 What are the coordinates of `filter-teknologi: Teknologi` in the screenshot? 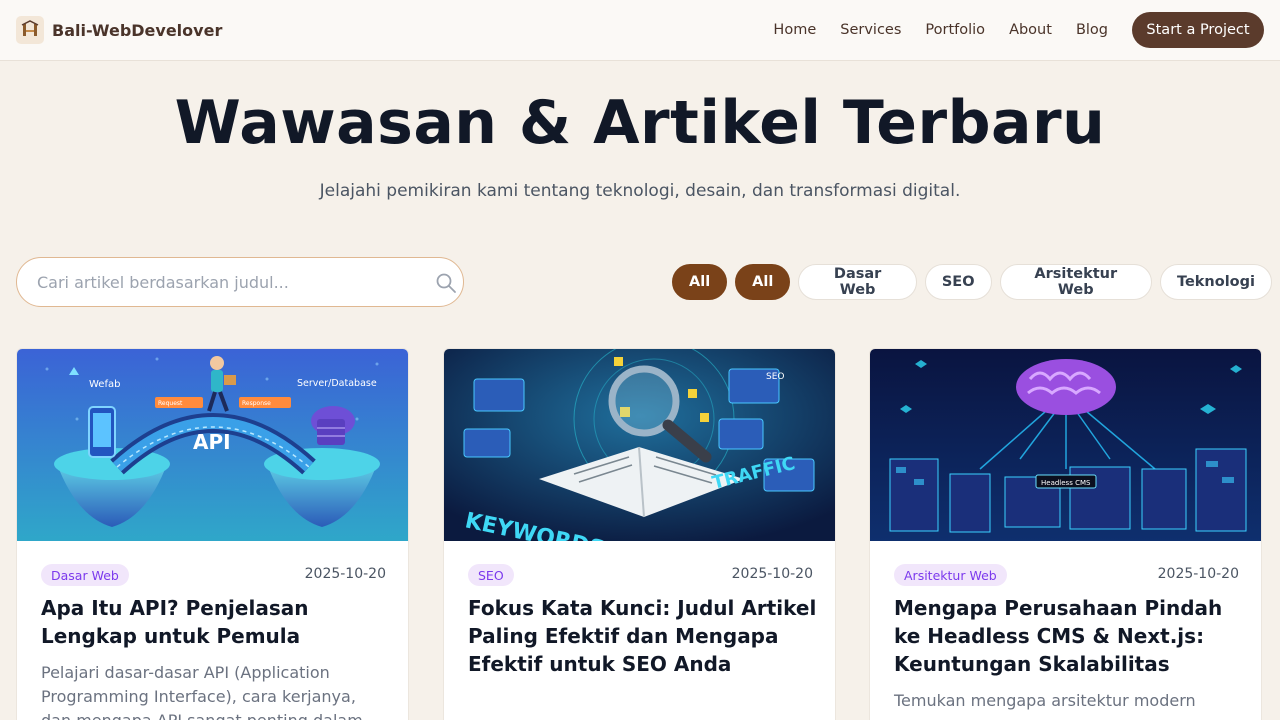 It's located at (1215, 282).